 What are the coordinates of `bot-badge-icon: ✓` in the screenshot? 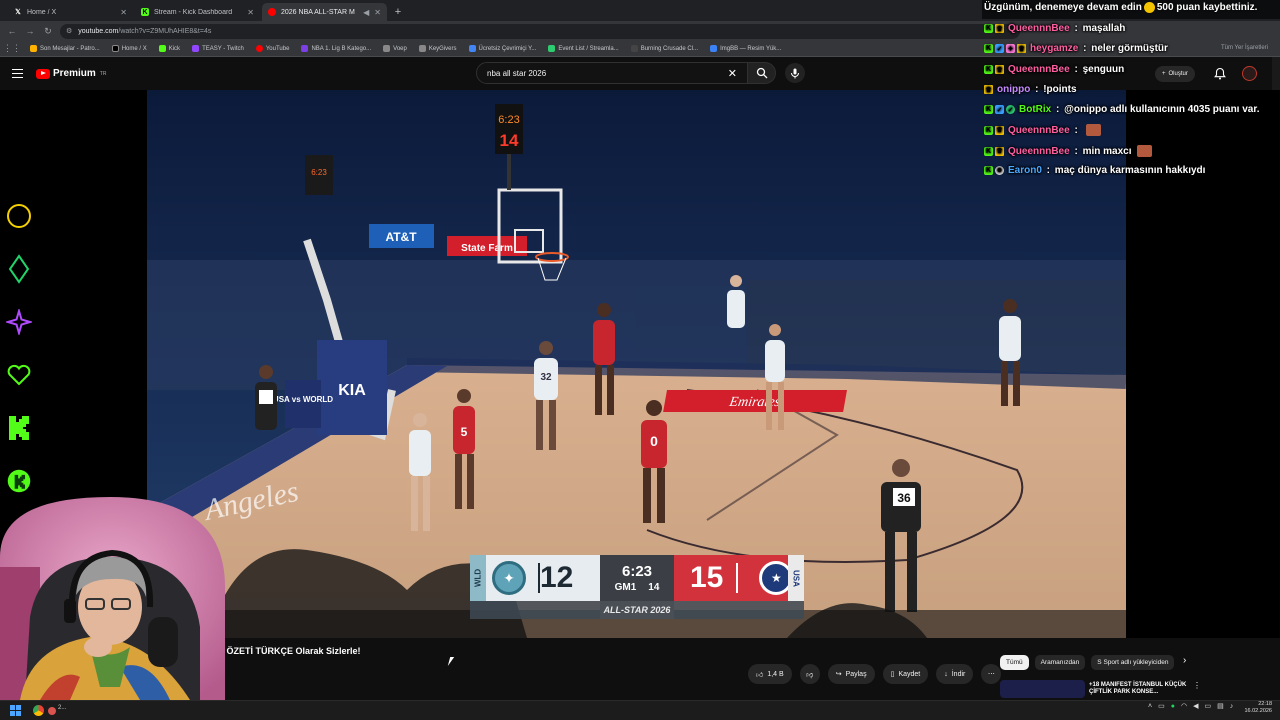 It's located at (1010, 109).